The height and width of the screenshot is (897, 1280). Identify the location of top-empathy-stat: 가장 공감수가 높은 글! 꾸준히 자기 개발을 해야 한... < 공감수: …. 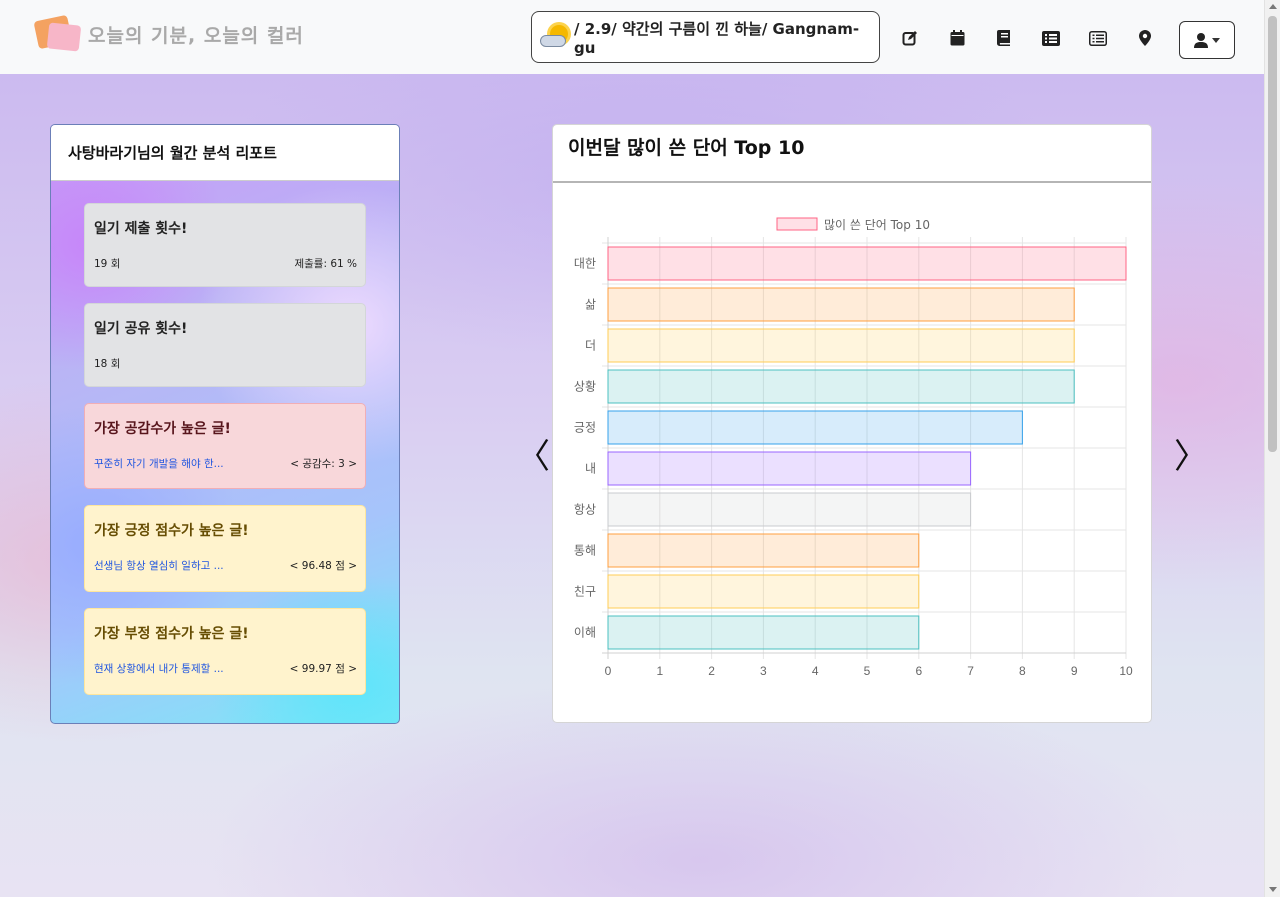
(225, 446).